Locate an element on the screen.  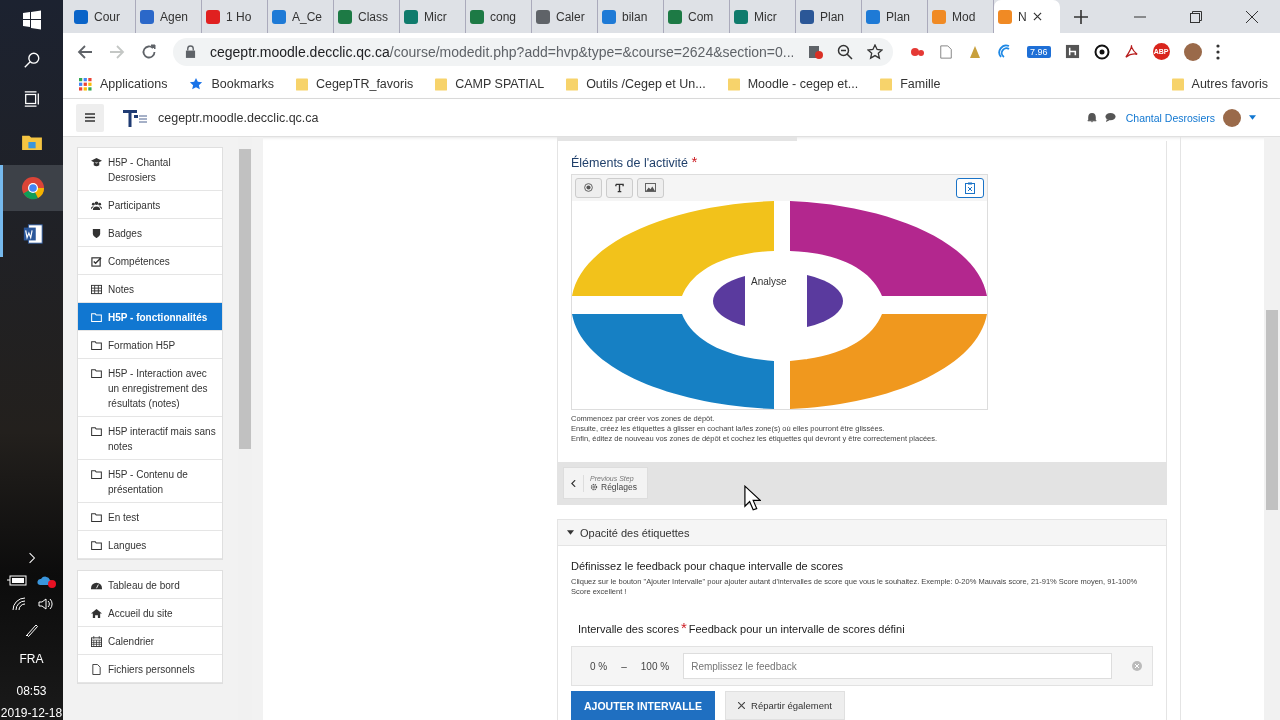
logo-icon is located at coordinates (135, 117).